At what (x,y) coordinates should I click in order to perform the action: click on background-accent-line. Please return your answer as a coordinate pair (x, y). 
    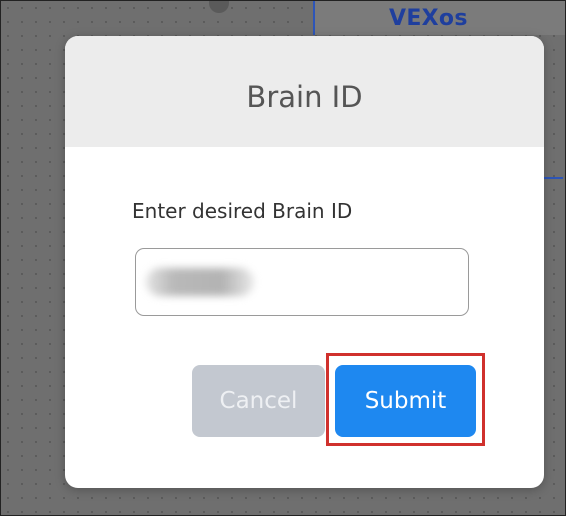
    Looking at the image, I should click on (552, 178).